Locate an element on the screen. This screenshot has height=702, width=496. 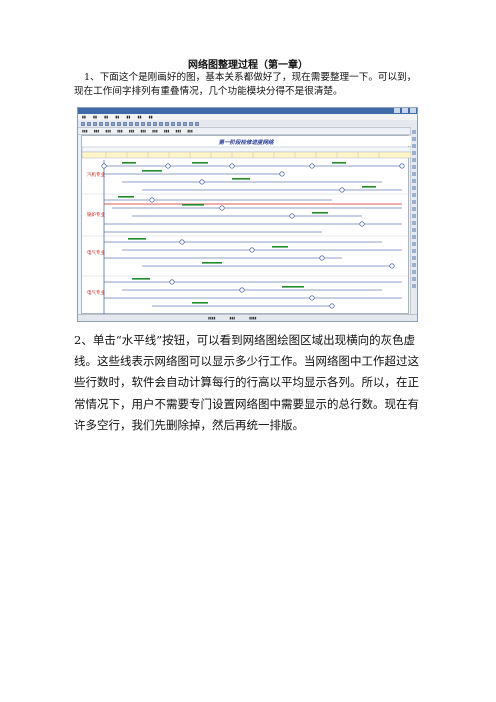
right-side-toolbar is located at coordinates (413, 221).